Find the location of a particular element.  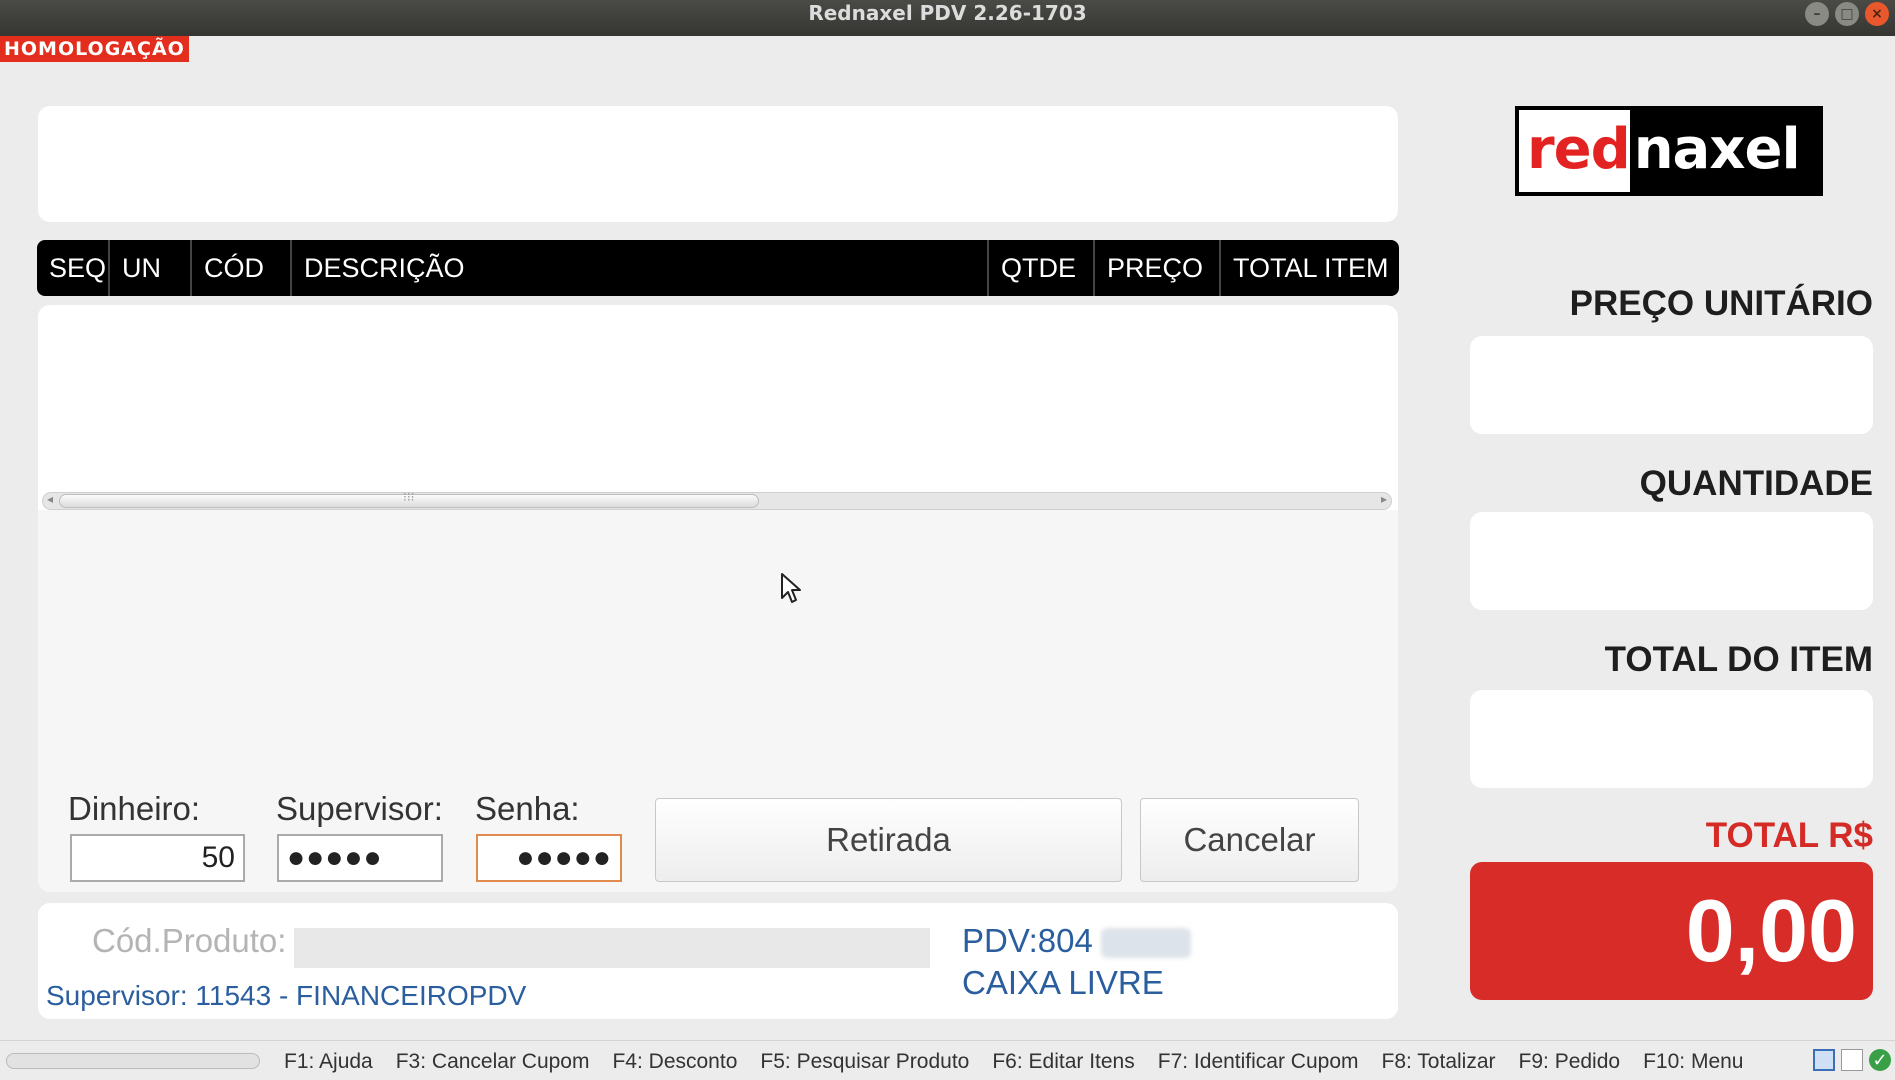

check-status-icon: ✓ is located at coordinates (1880, 1060).